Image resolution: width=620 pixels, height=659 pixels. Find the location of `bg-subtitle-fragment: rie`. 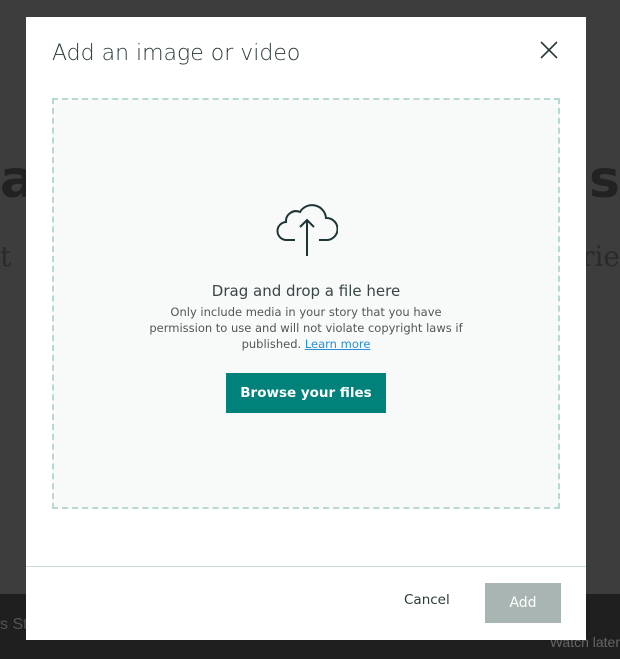

bg-subtitle-fragment: rie is located at coordinates (600, 256).